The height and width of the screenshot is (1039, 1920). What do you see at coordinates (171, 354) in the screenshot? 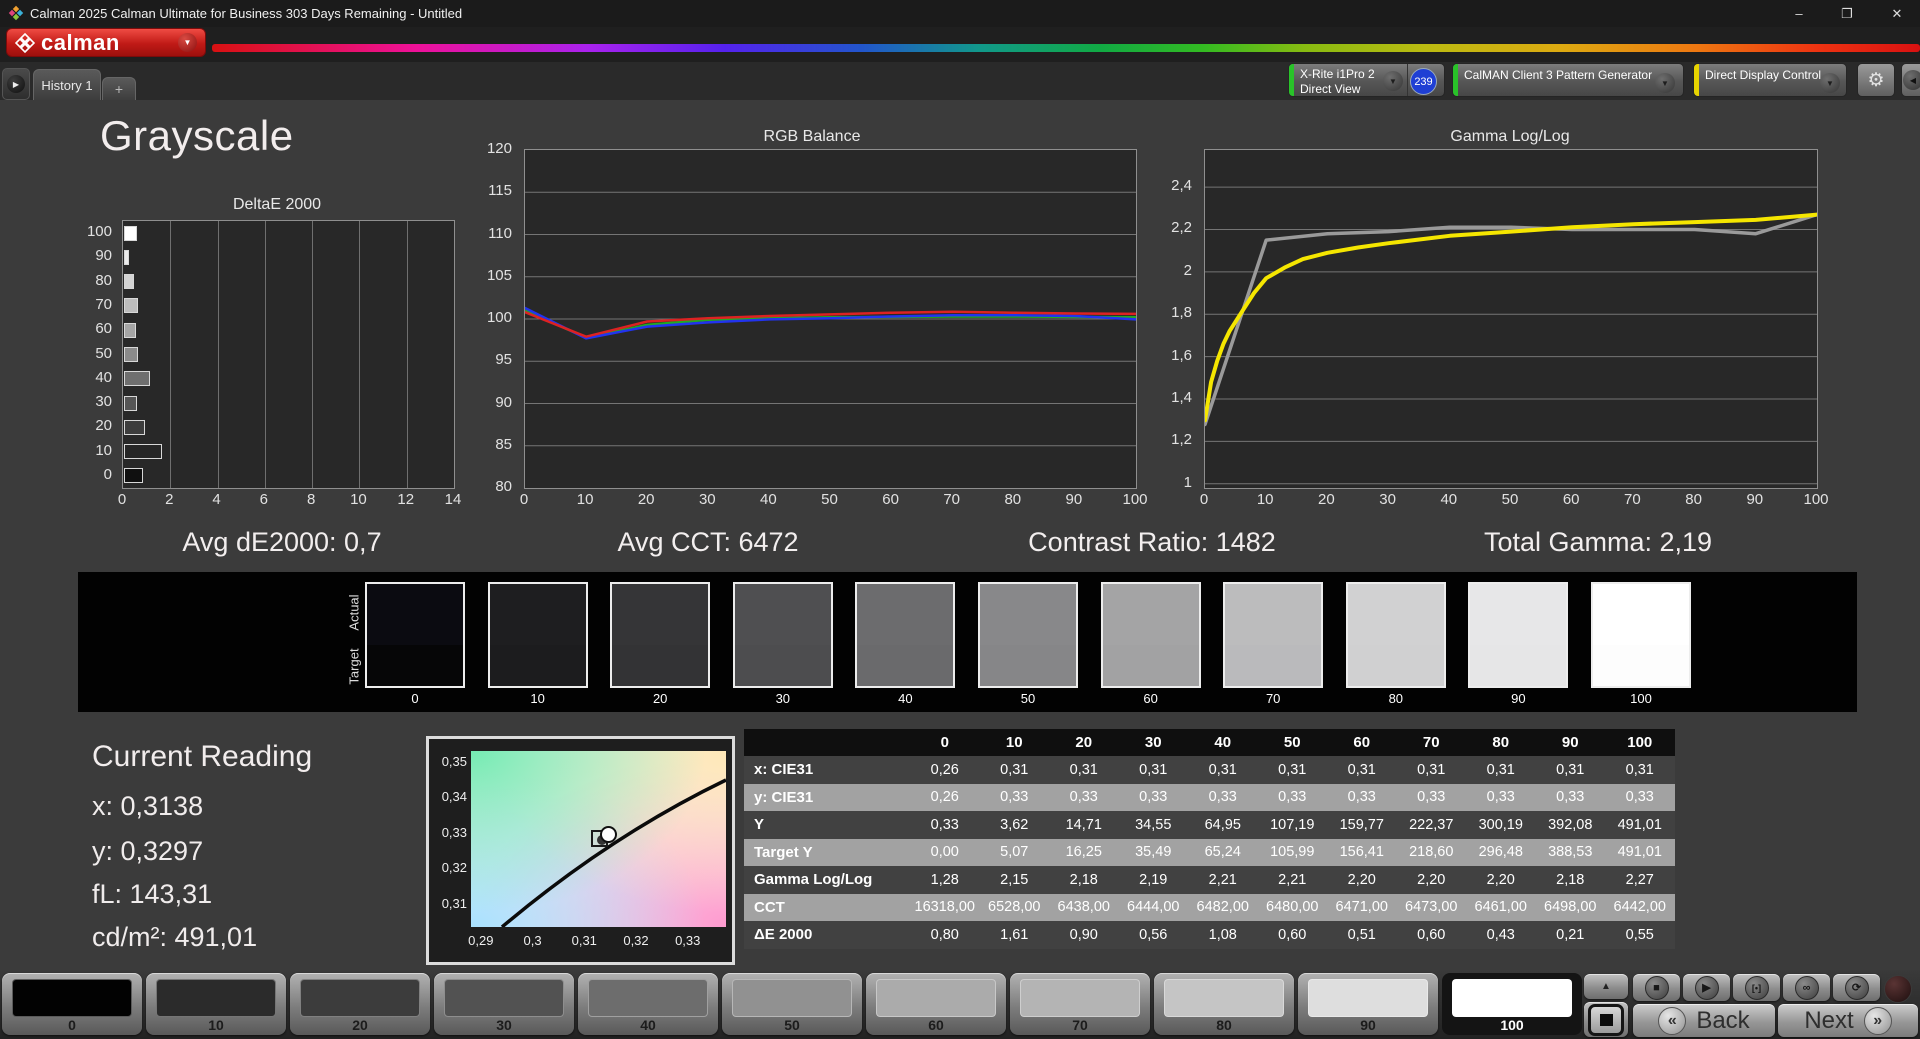
I see `gridline` at bounding box center [171, 354].